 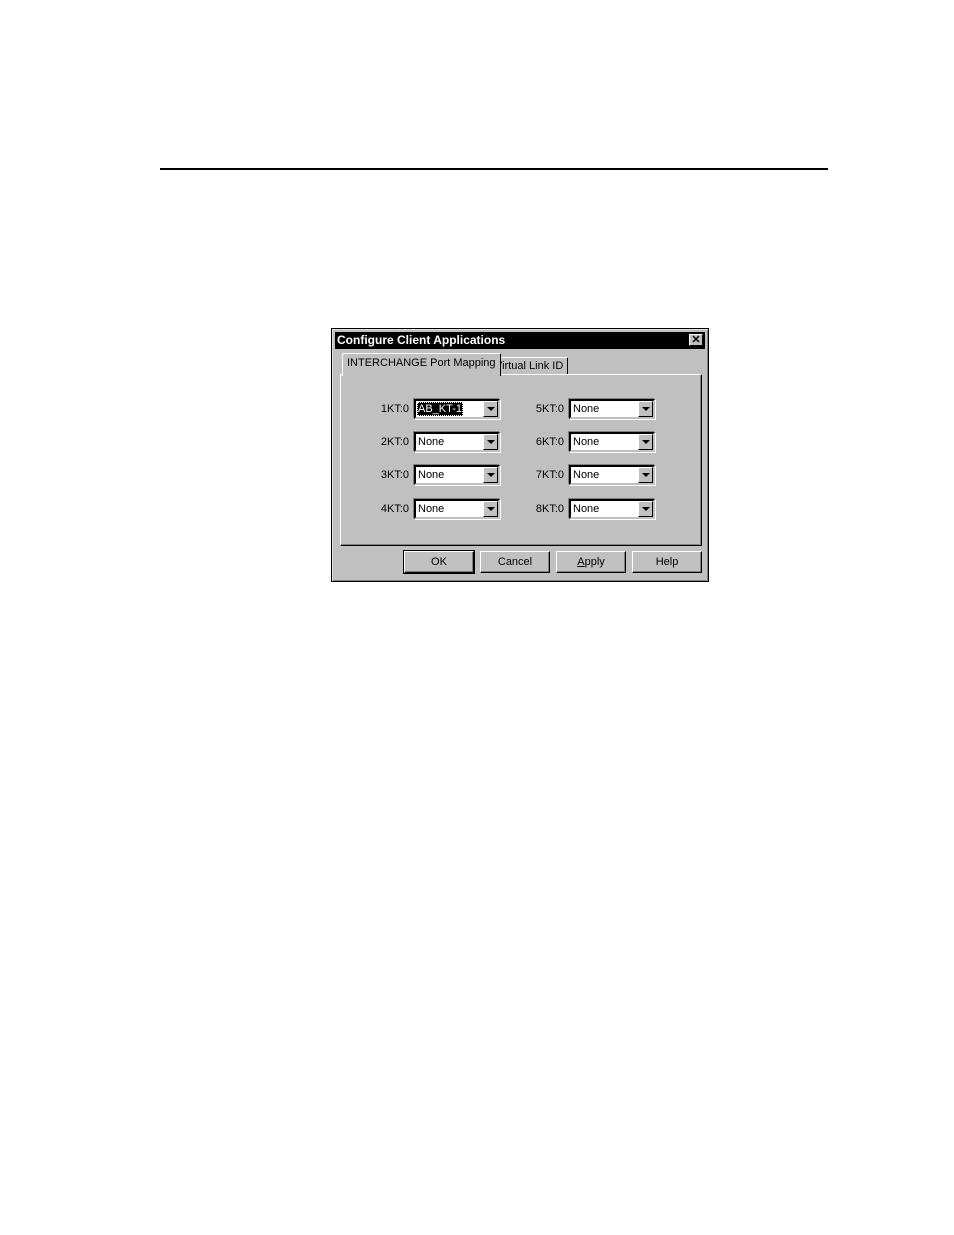 I want to click on apply-button: Apply, so click(x=591, y=562).